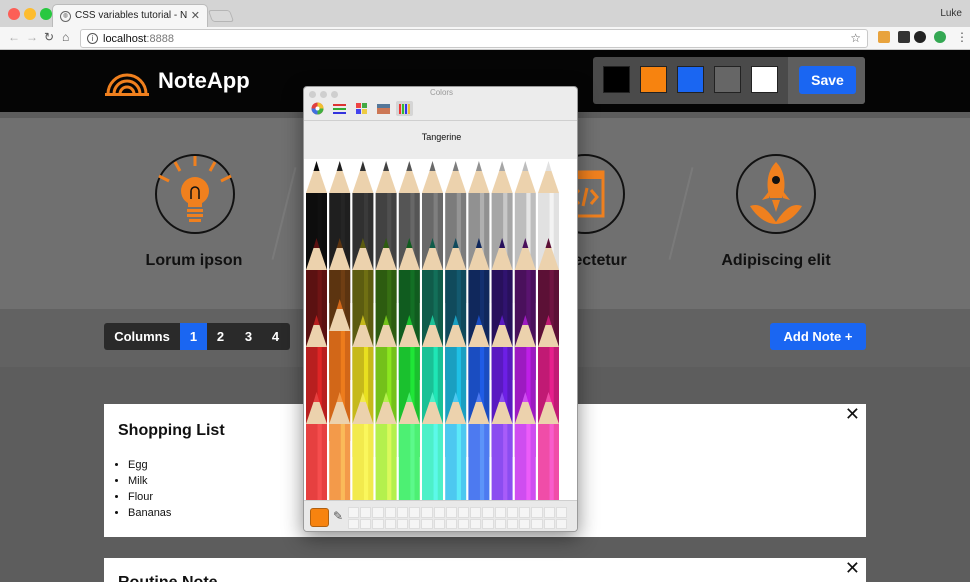 This screenshot has width=970, height=582. I want to click on image-palettes-icon, so click(383, 108).